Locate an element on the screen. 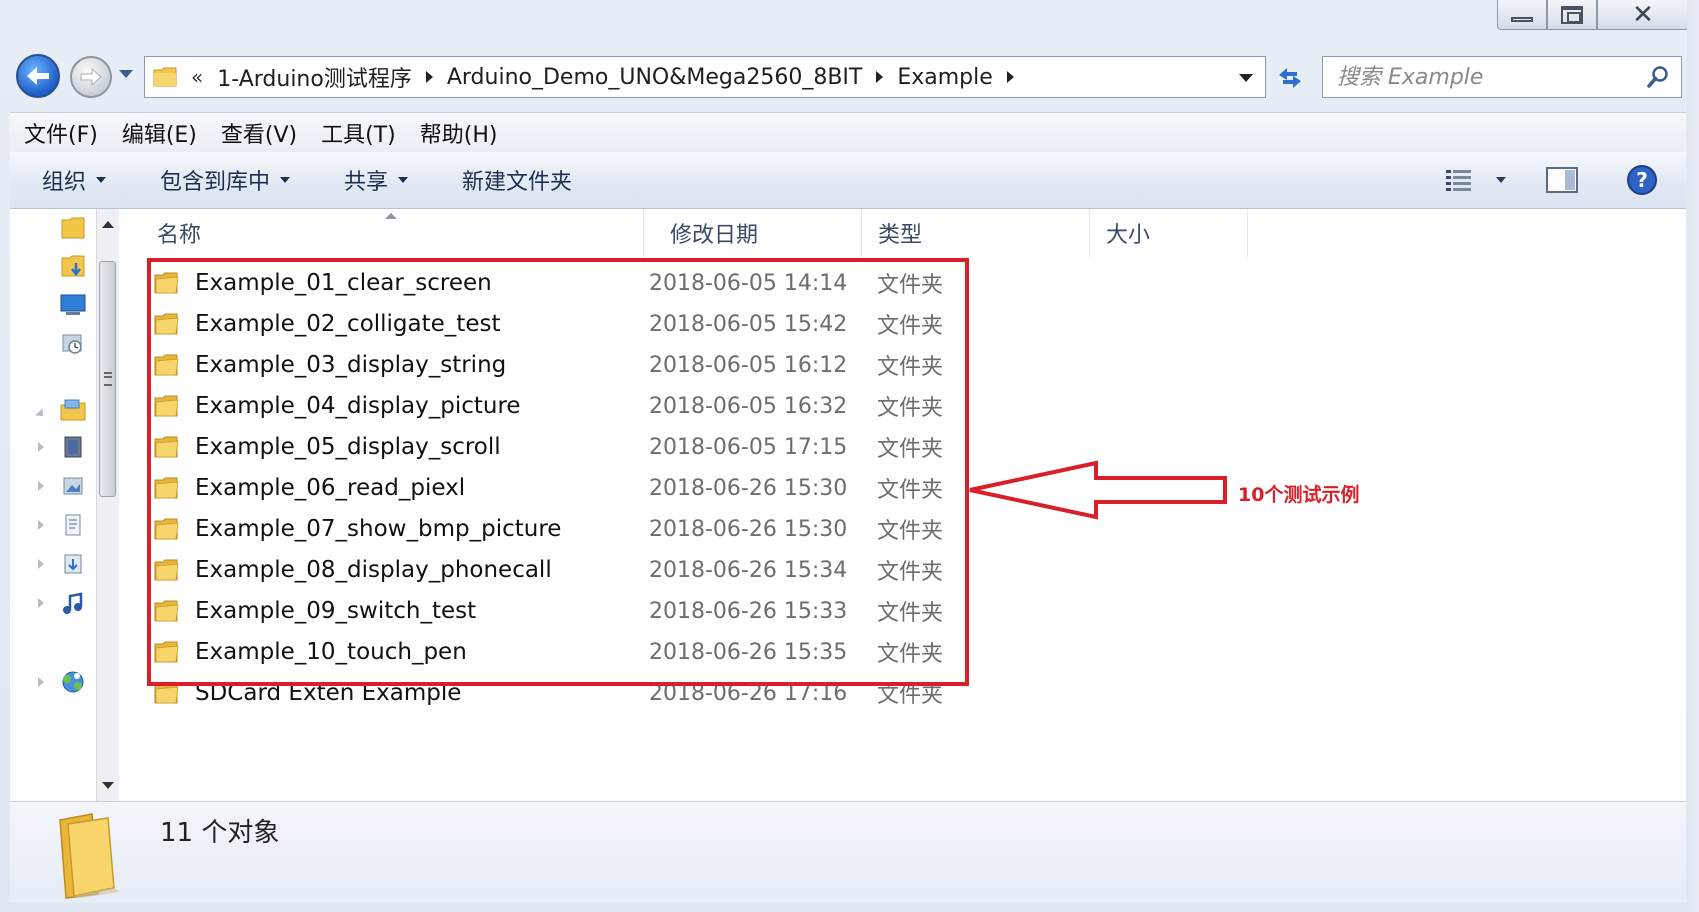 The height and width of the screenshot is (912, 1699). menu-view: 查看(V) is located at coordinates (259, 133).